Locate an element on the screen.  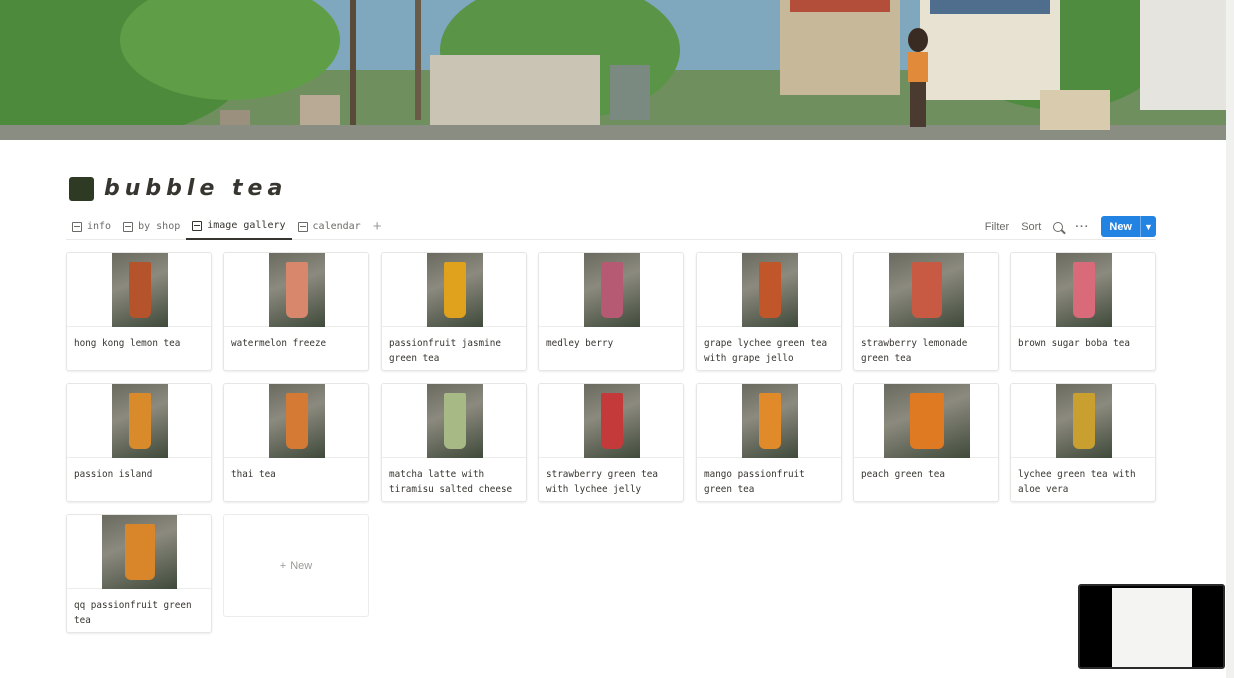
filter-button: Filter is located at coordinates (997, 227).